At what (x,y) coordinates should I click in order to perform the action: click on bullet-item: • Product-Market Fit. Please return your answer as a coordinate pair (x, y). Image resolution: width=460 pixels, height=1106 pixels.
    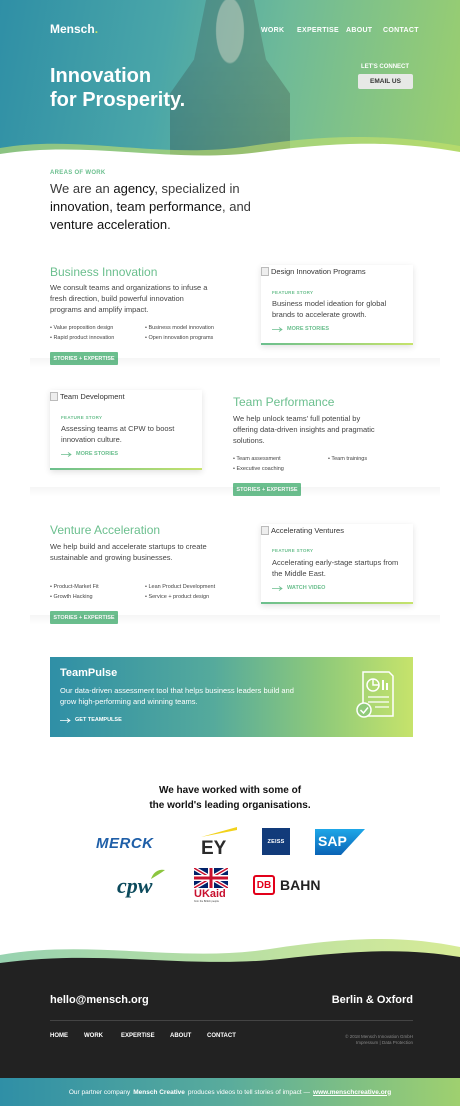
    Looking at the image, I should click on (74, 587).